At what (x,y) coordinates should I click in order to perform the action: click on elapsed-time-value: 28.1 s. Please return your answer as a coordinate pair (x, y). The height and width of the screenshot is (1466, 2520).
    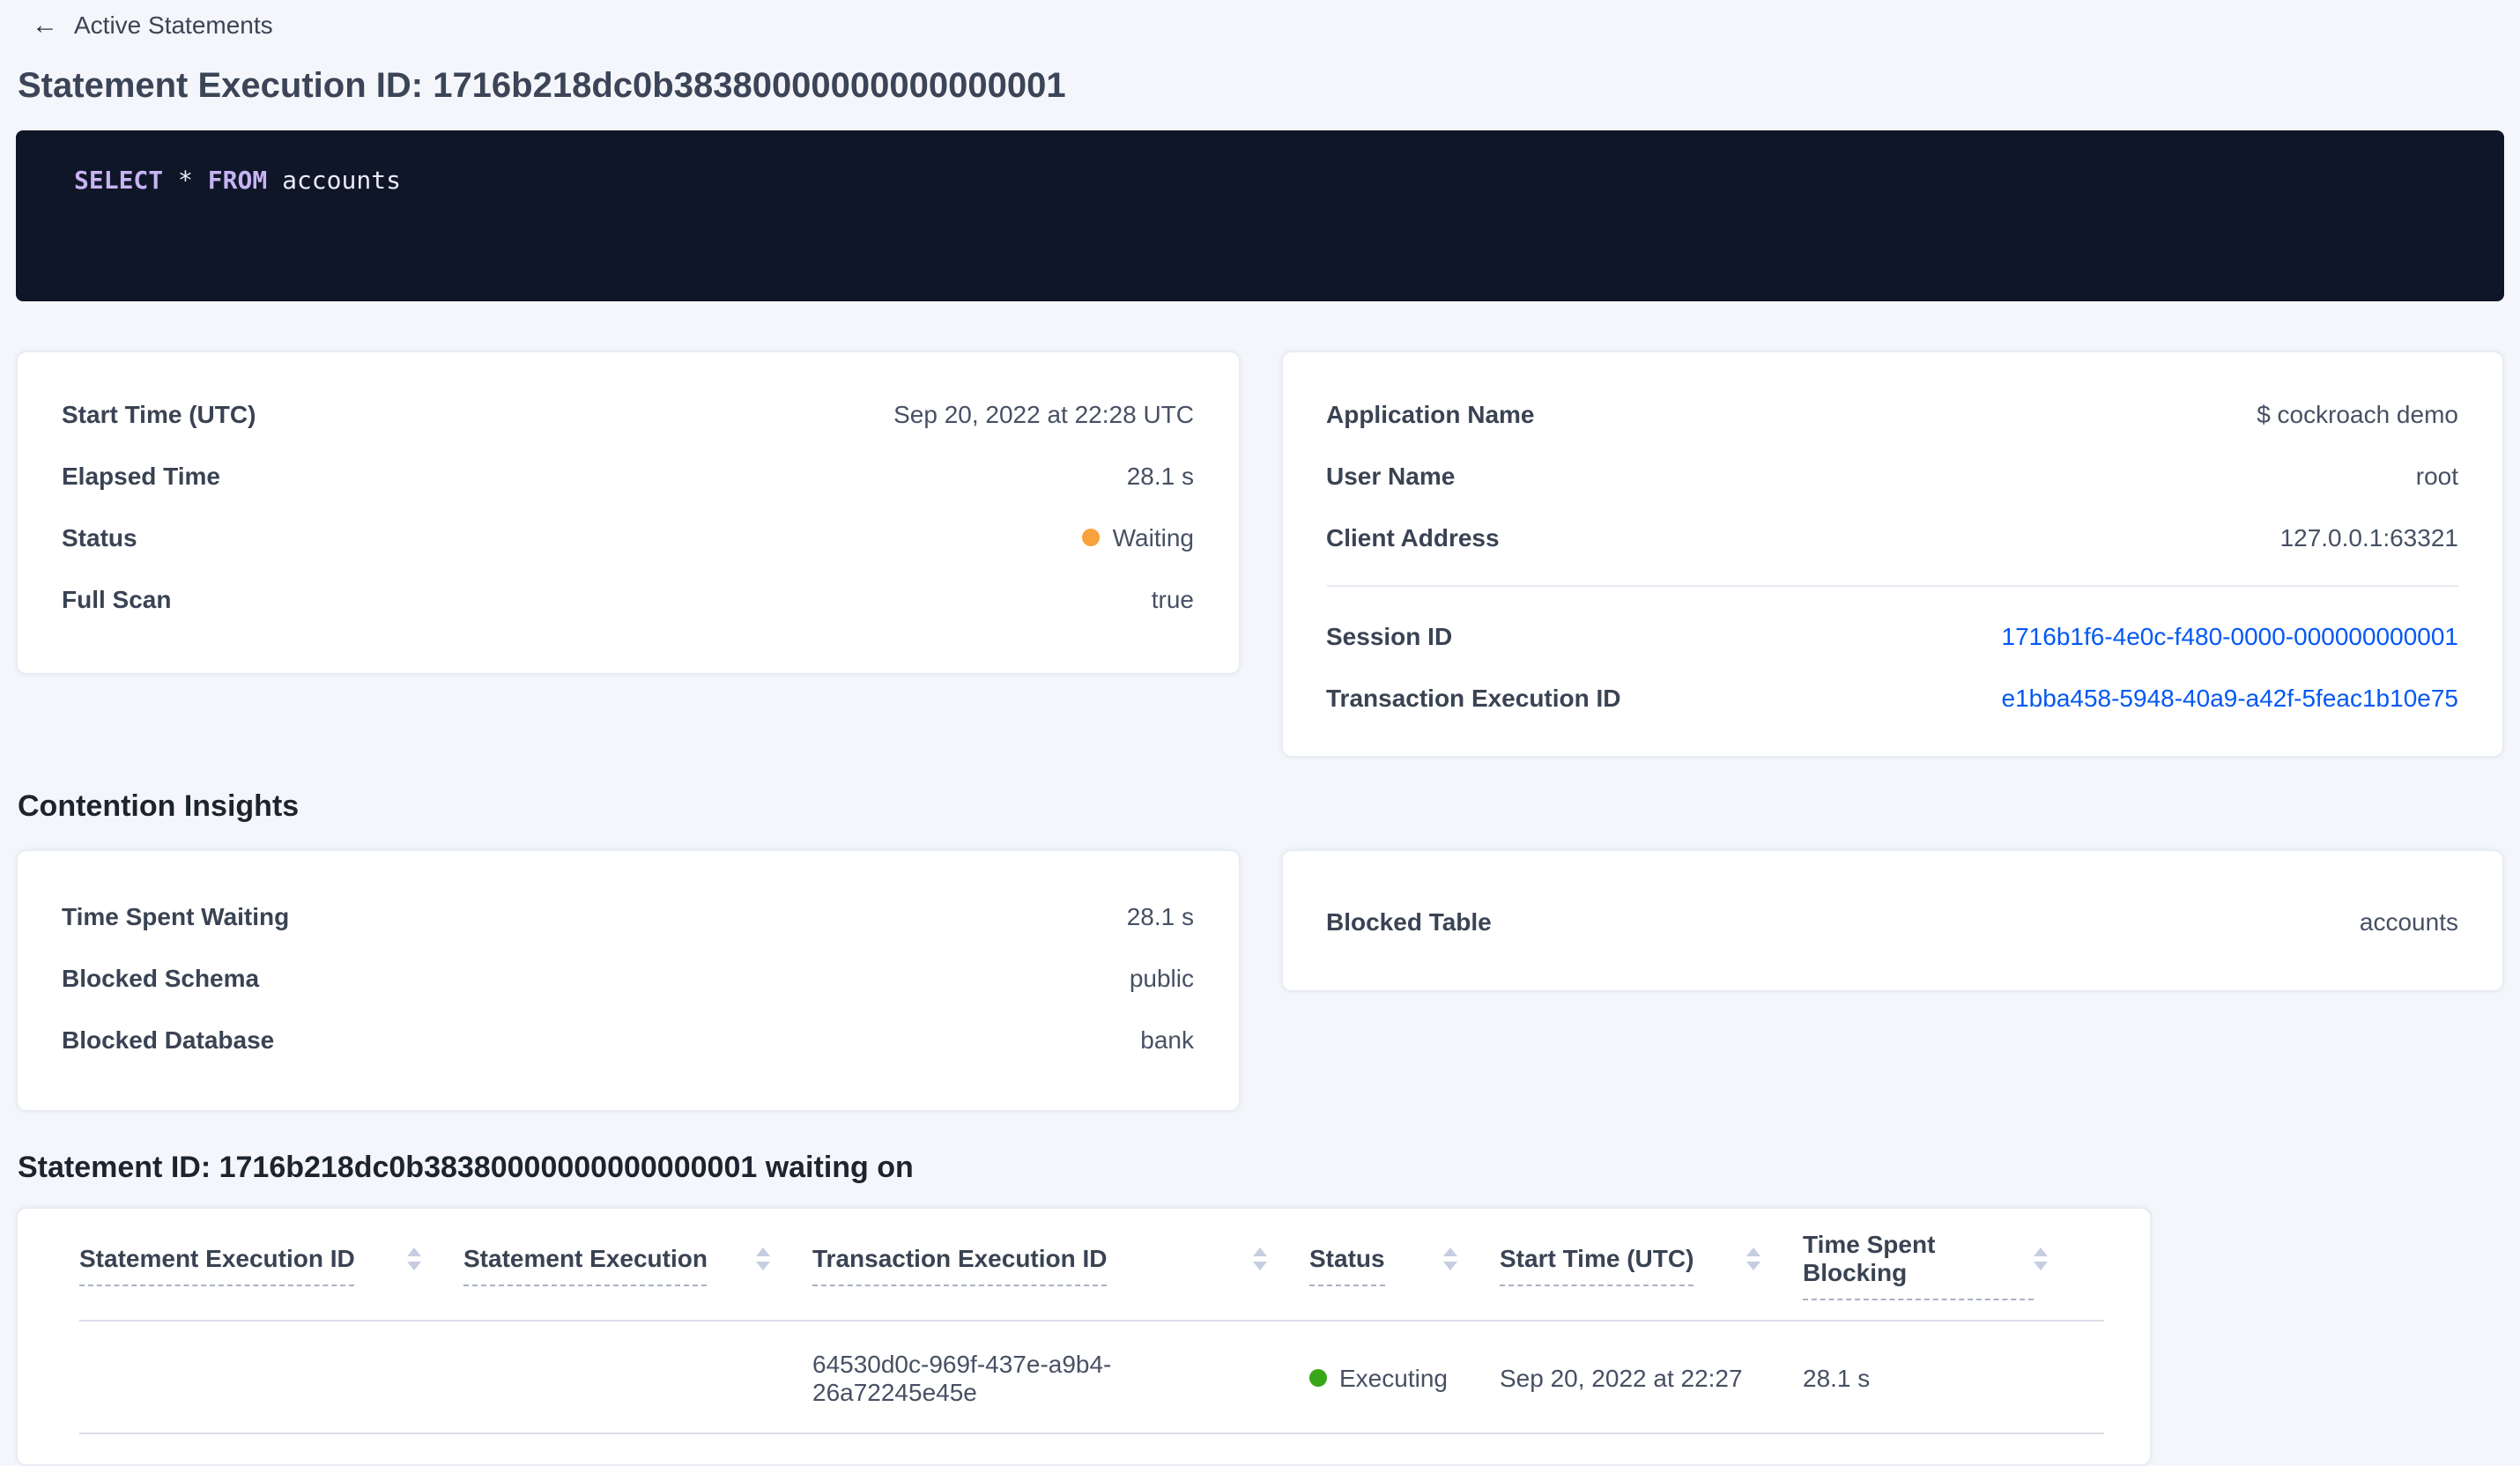
    Looking at the image, I should click on (1160, 475).